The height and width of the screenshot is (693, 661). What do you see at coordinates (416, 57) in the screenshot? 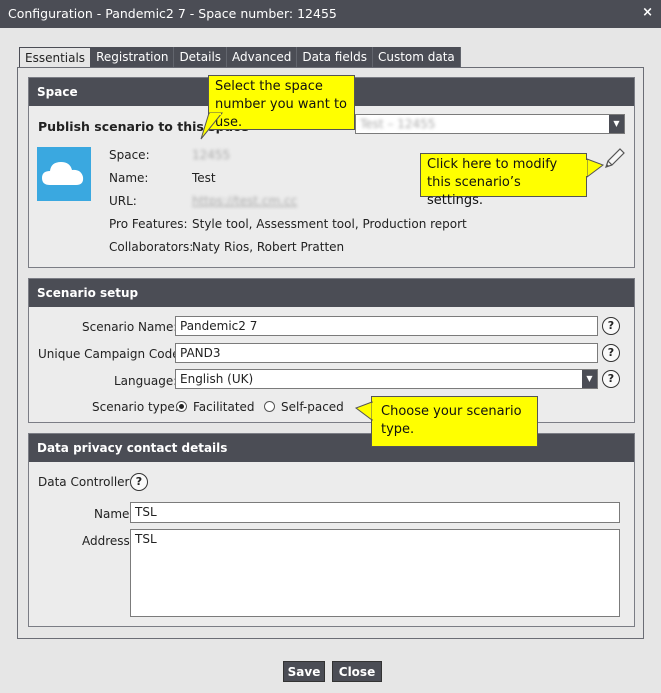
I see `tab-custom-data: Custom data` at bounding box center [416, 57].